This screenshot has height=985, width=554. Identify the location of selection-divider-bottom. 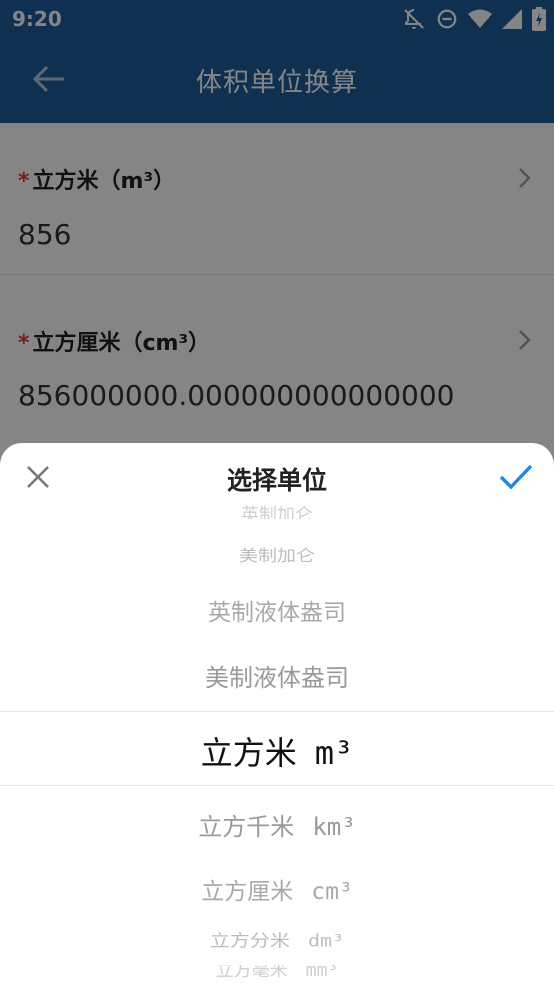
(277, 785).